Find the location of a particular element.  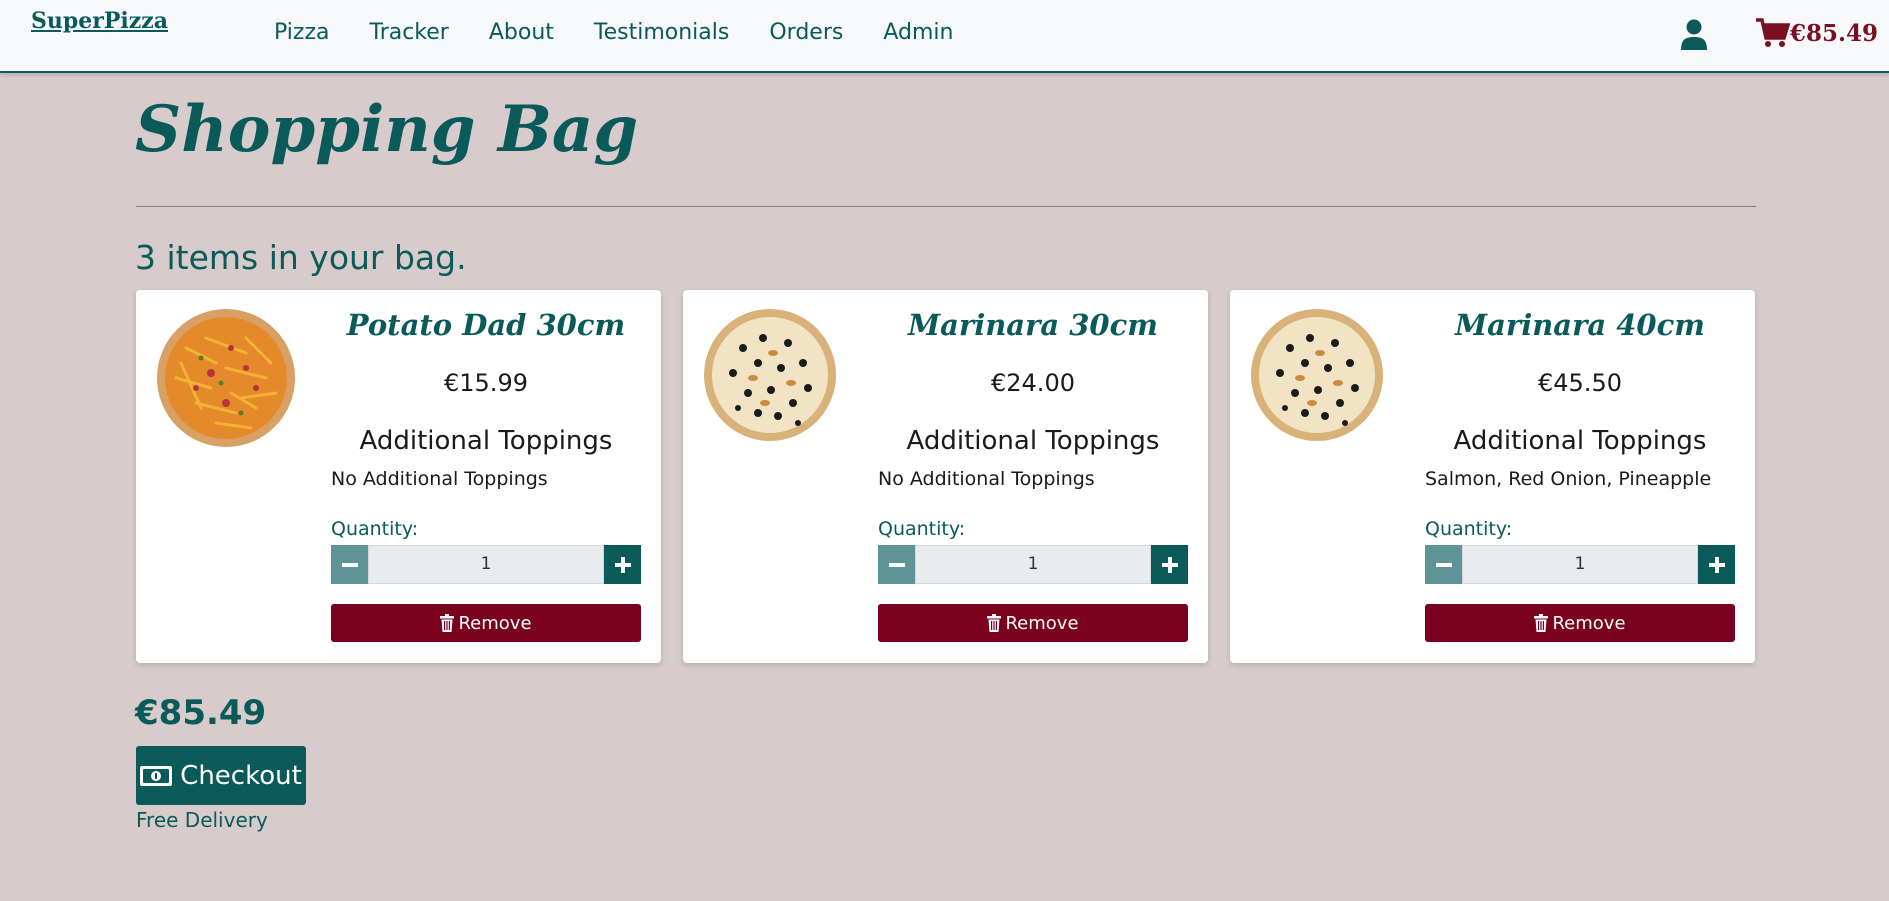

item-price: €24.00 is located at coordinates (1033, 383).